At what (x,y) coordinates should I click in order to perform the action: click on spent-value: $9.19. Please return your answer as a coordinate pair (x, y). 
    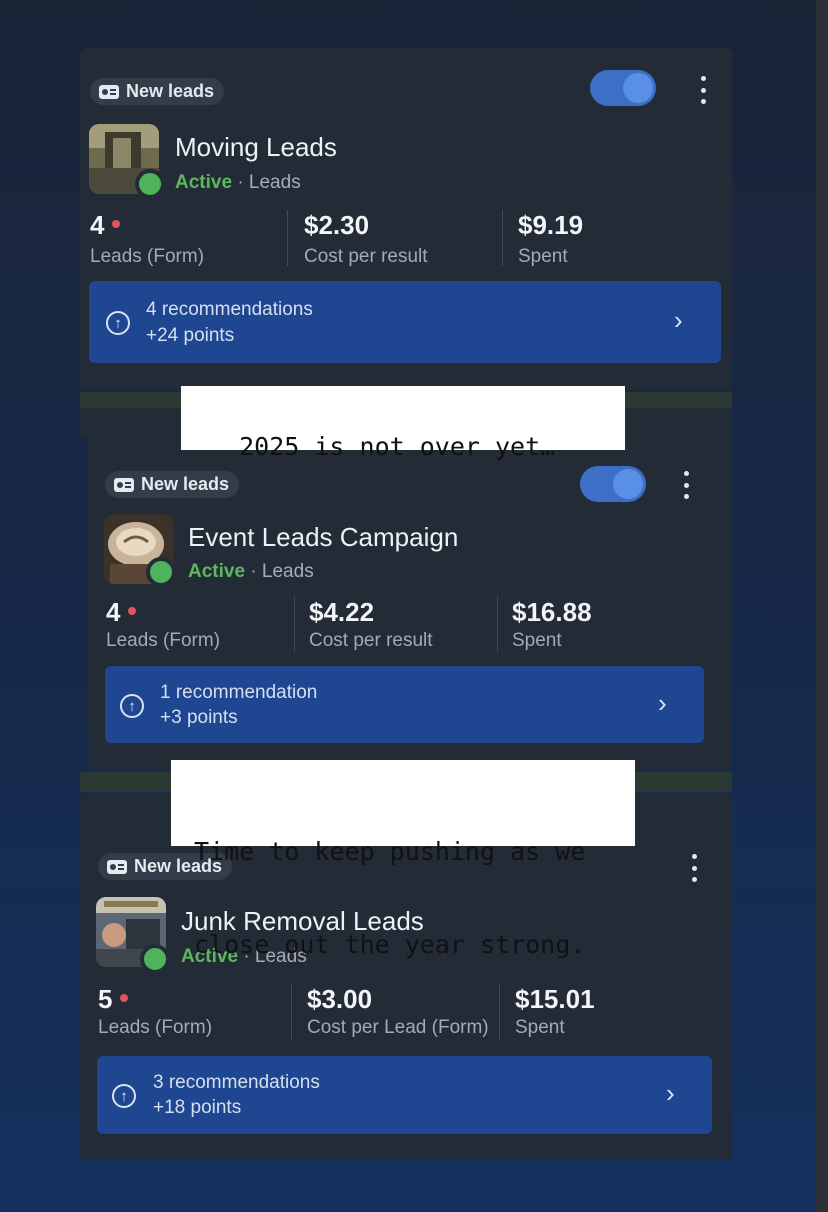
    Looking at the image, I should click on (551, 225).